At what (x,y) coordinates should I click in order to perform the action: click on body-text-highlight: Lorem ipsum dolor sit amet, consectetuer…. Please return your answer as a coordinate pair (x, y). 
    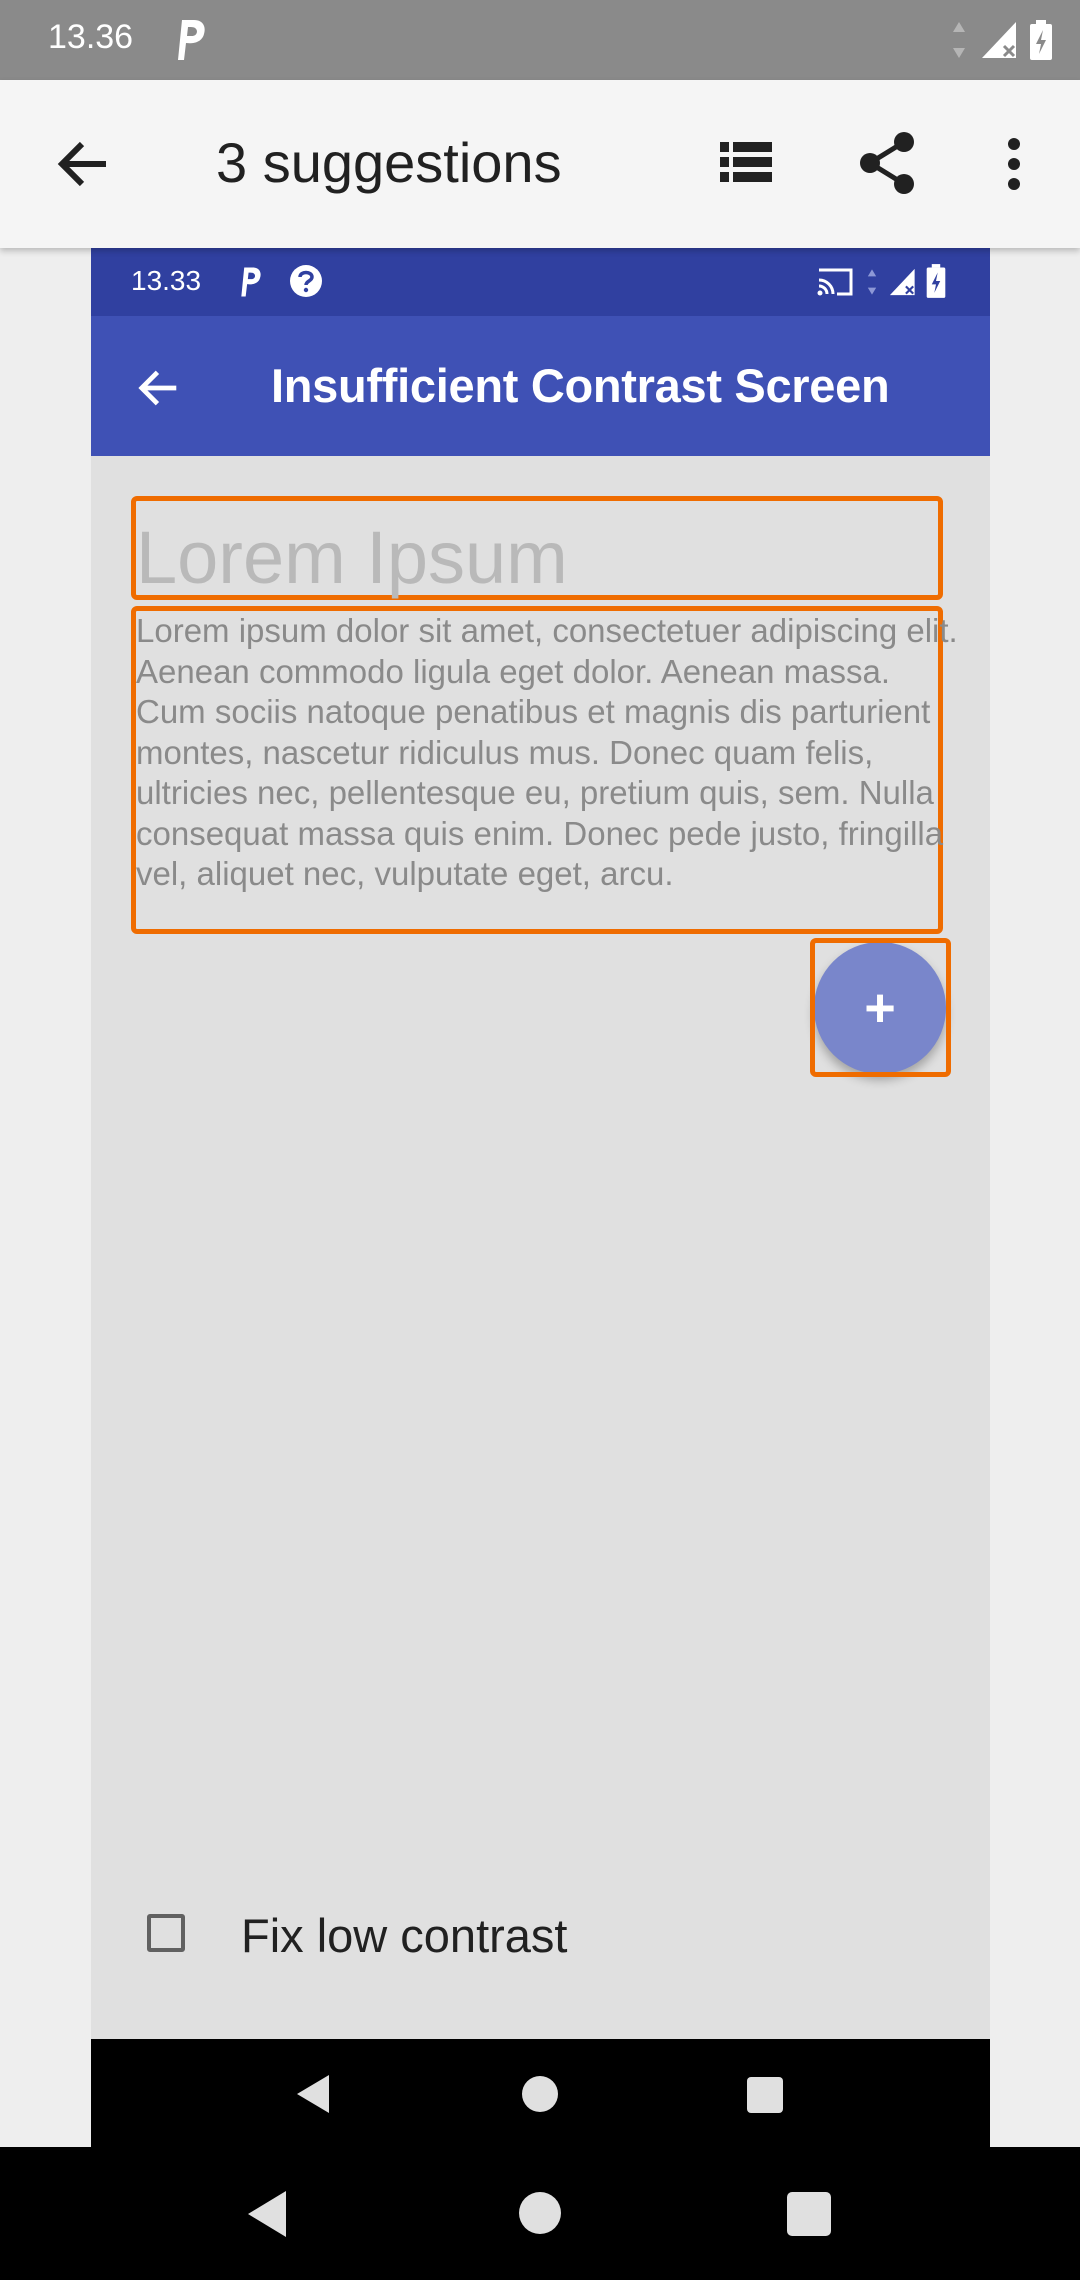
    Looking at the image, I should click on (544, 770).